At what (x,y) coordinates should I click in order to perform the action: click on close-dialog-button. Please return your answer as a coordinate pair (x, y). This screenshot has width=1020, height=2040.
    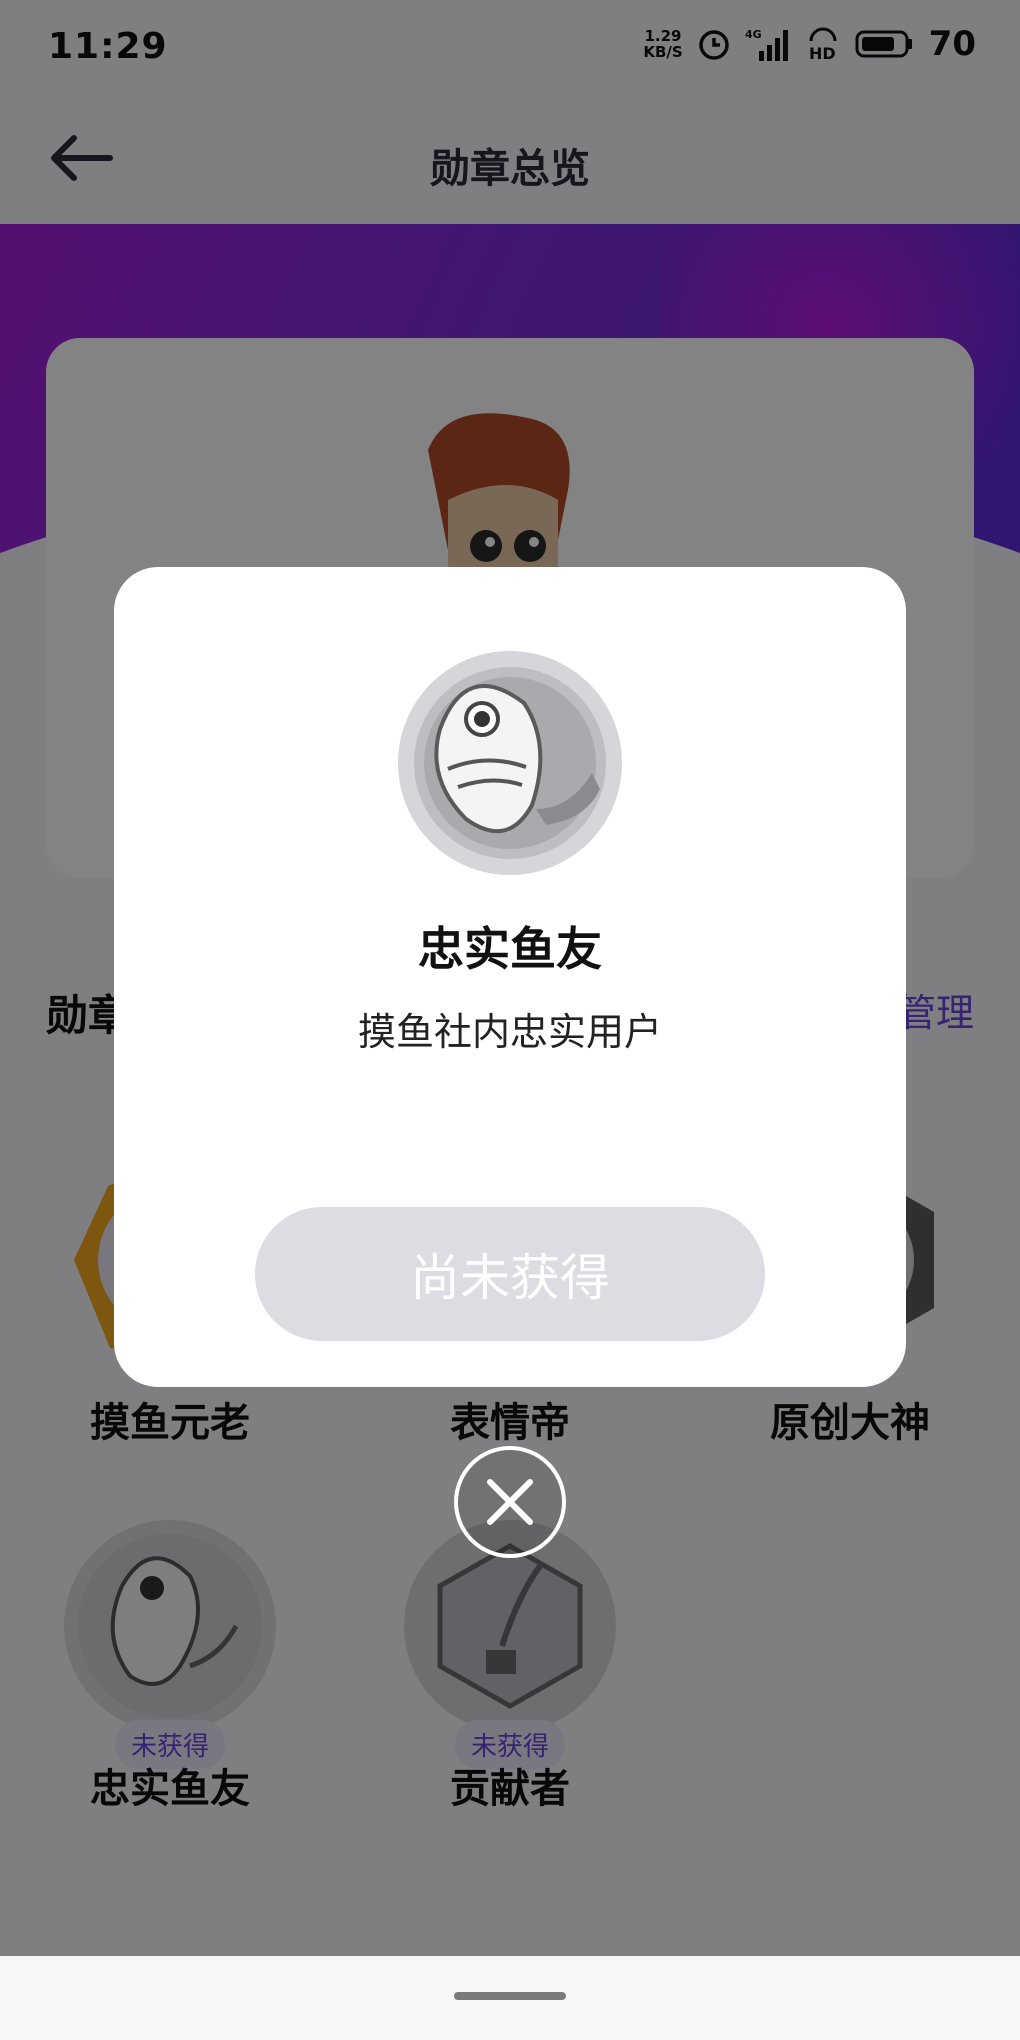
    Looking at the image, I should click on (510, 1502).